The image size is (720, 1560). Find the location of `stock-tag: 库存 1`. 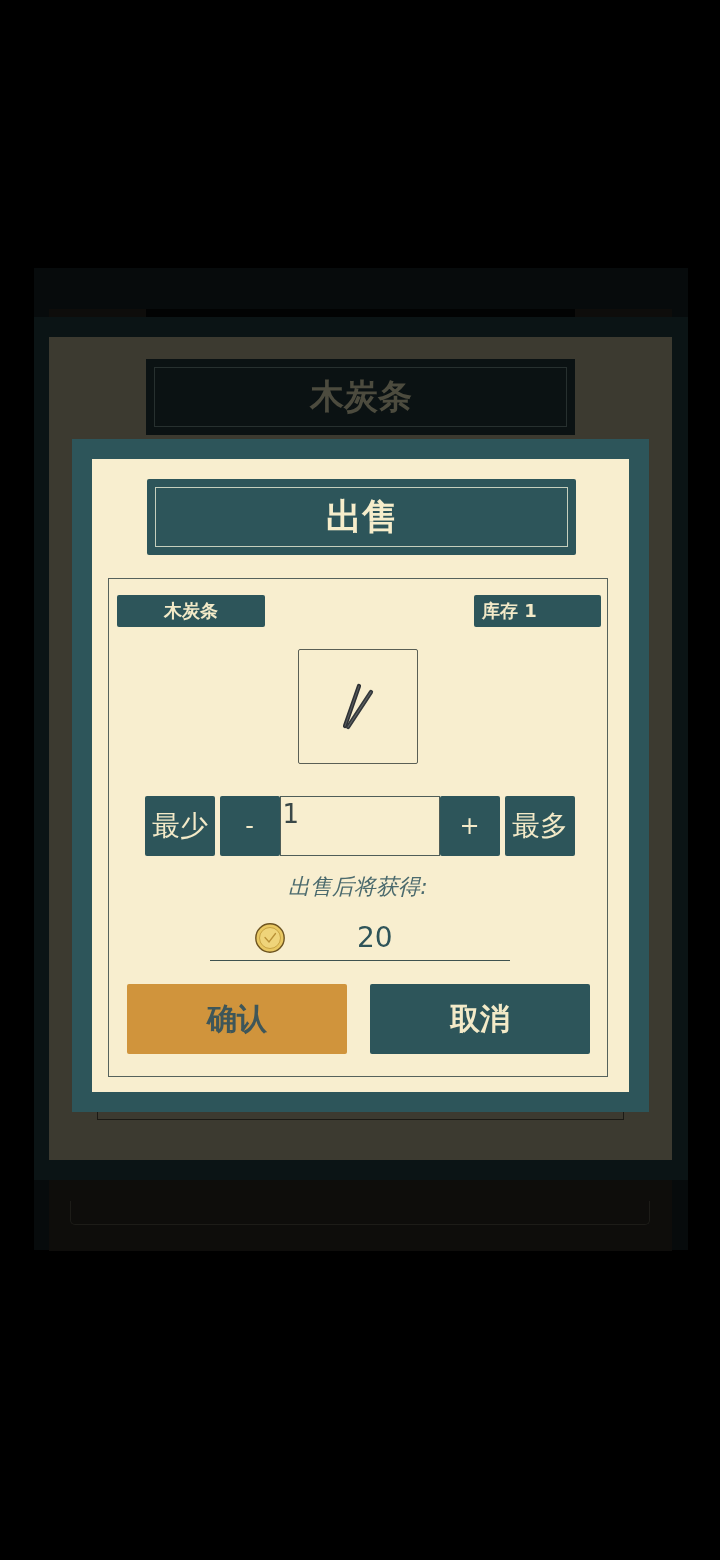

stock-tag: 库存 1 is located at coordinates (537, 611).